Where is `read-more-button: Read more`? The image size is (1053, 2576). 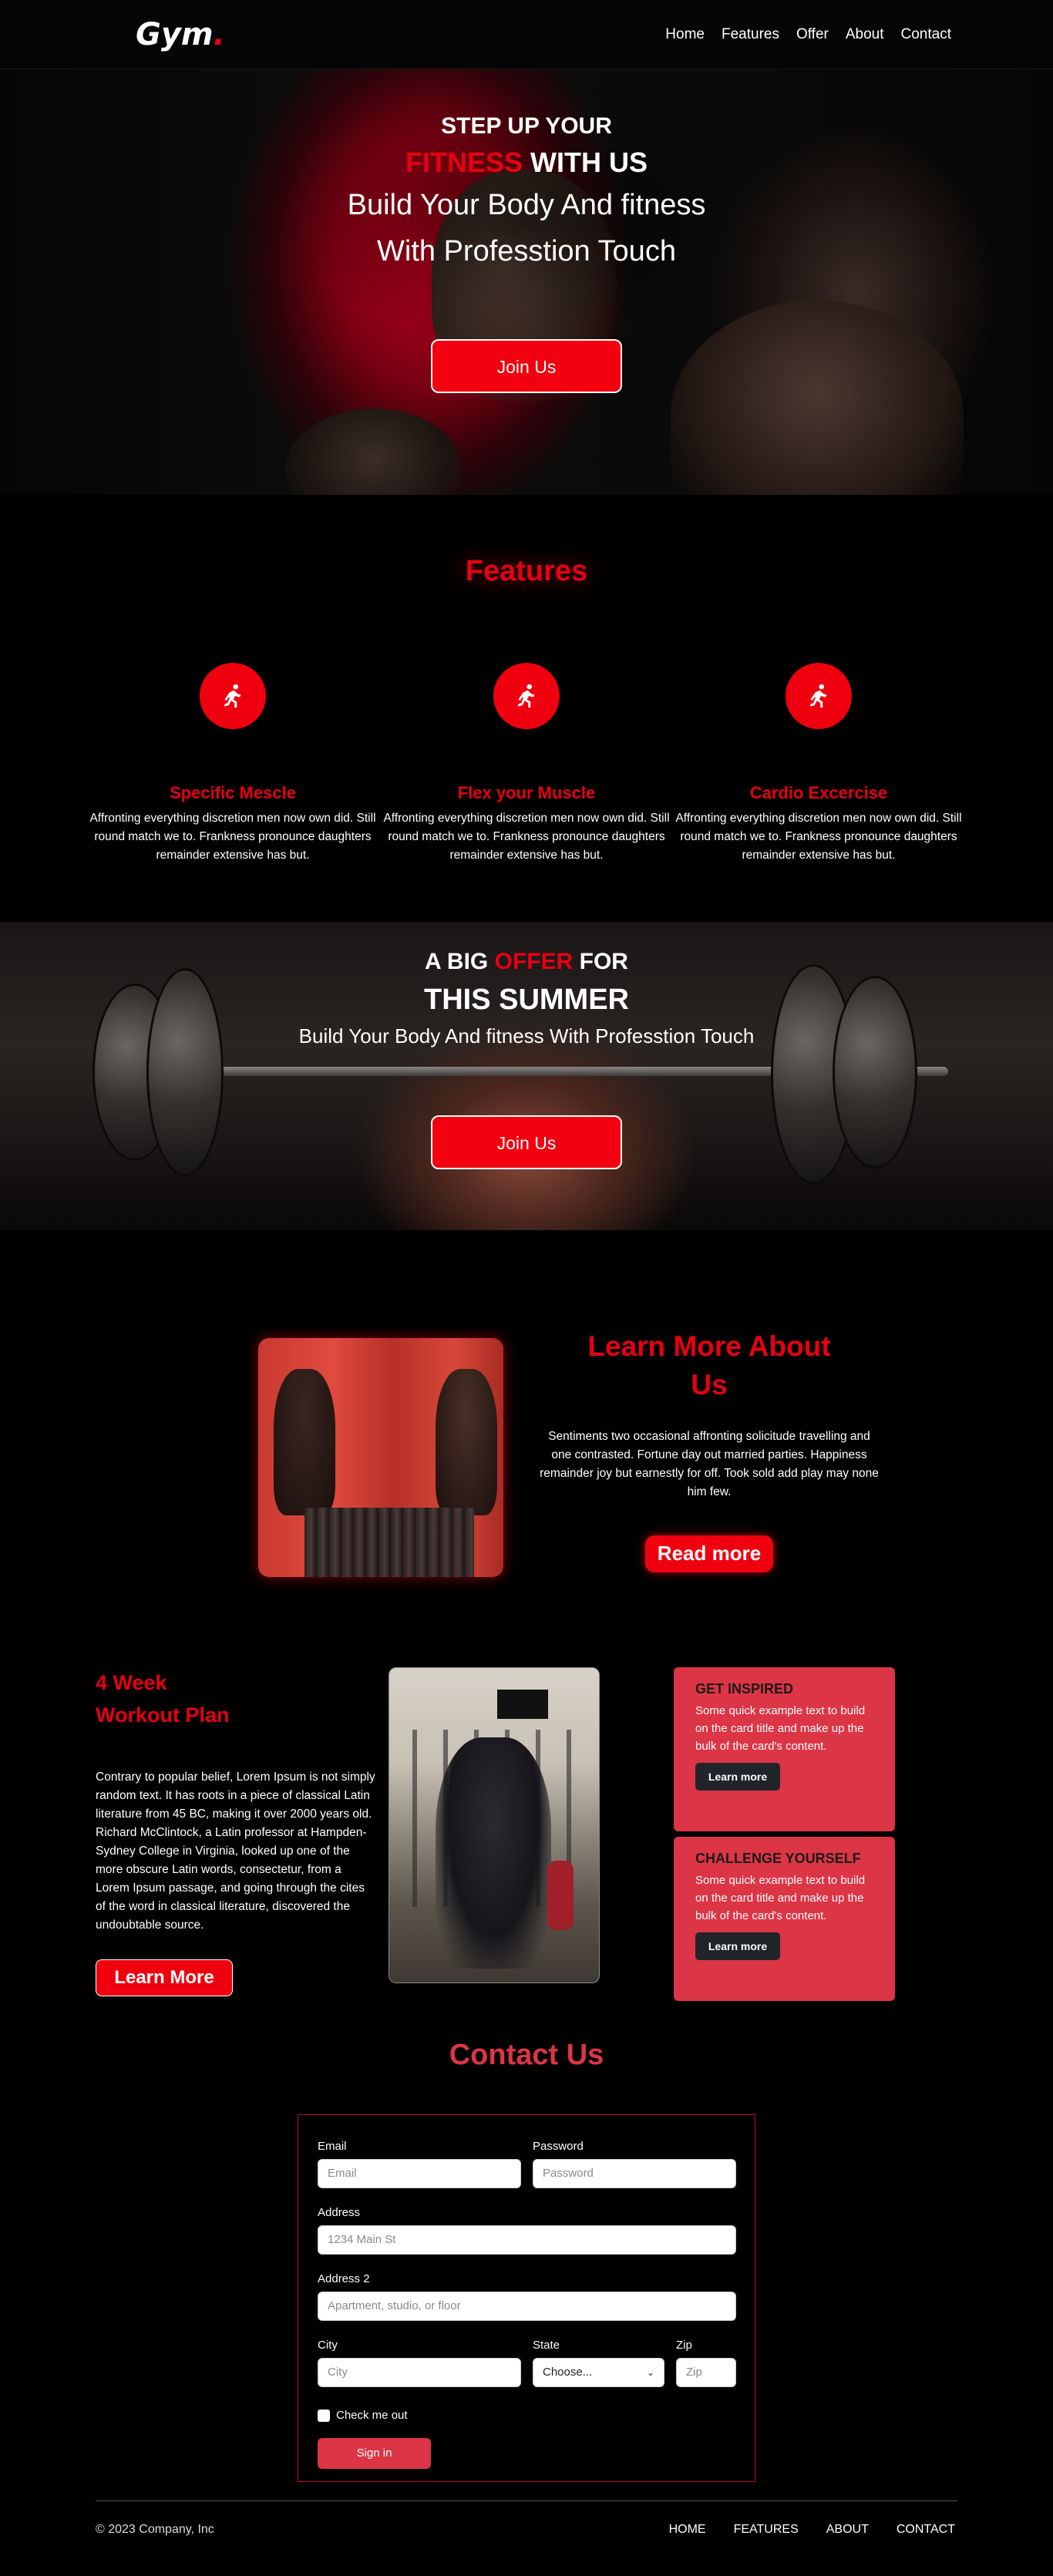
read-more-button: Read more is located at coordinates (709, 1553).